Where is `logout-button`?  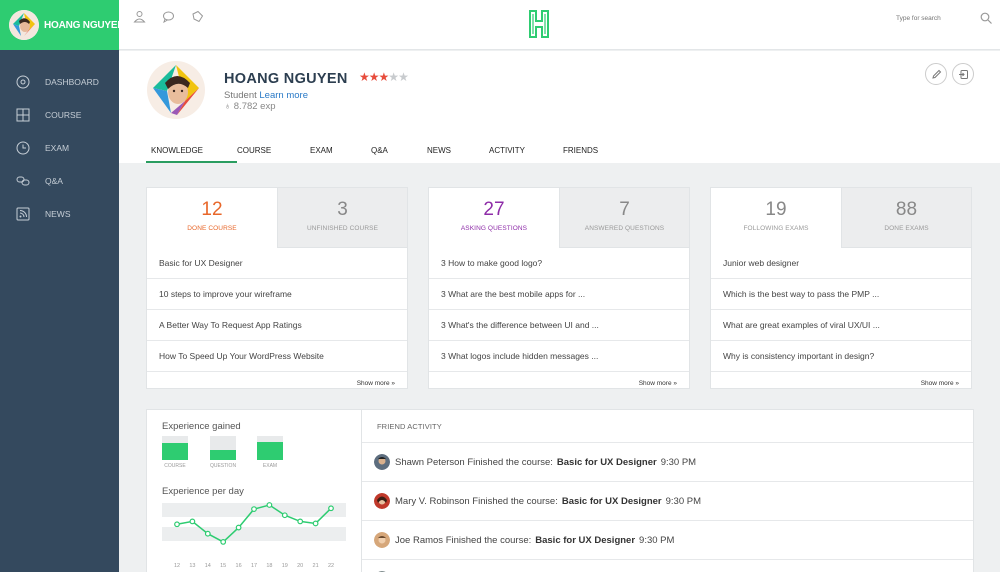
logout-button is located at coordinates (963, 74).